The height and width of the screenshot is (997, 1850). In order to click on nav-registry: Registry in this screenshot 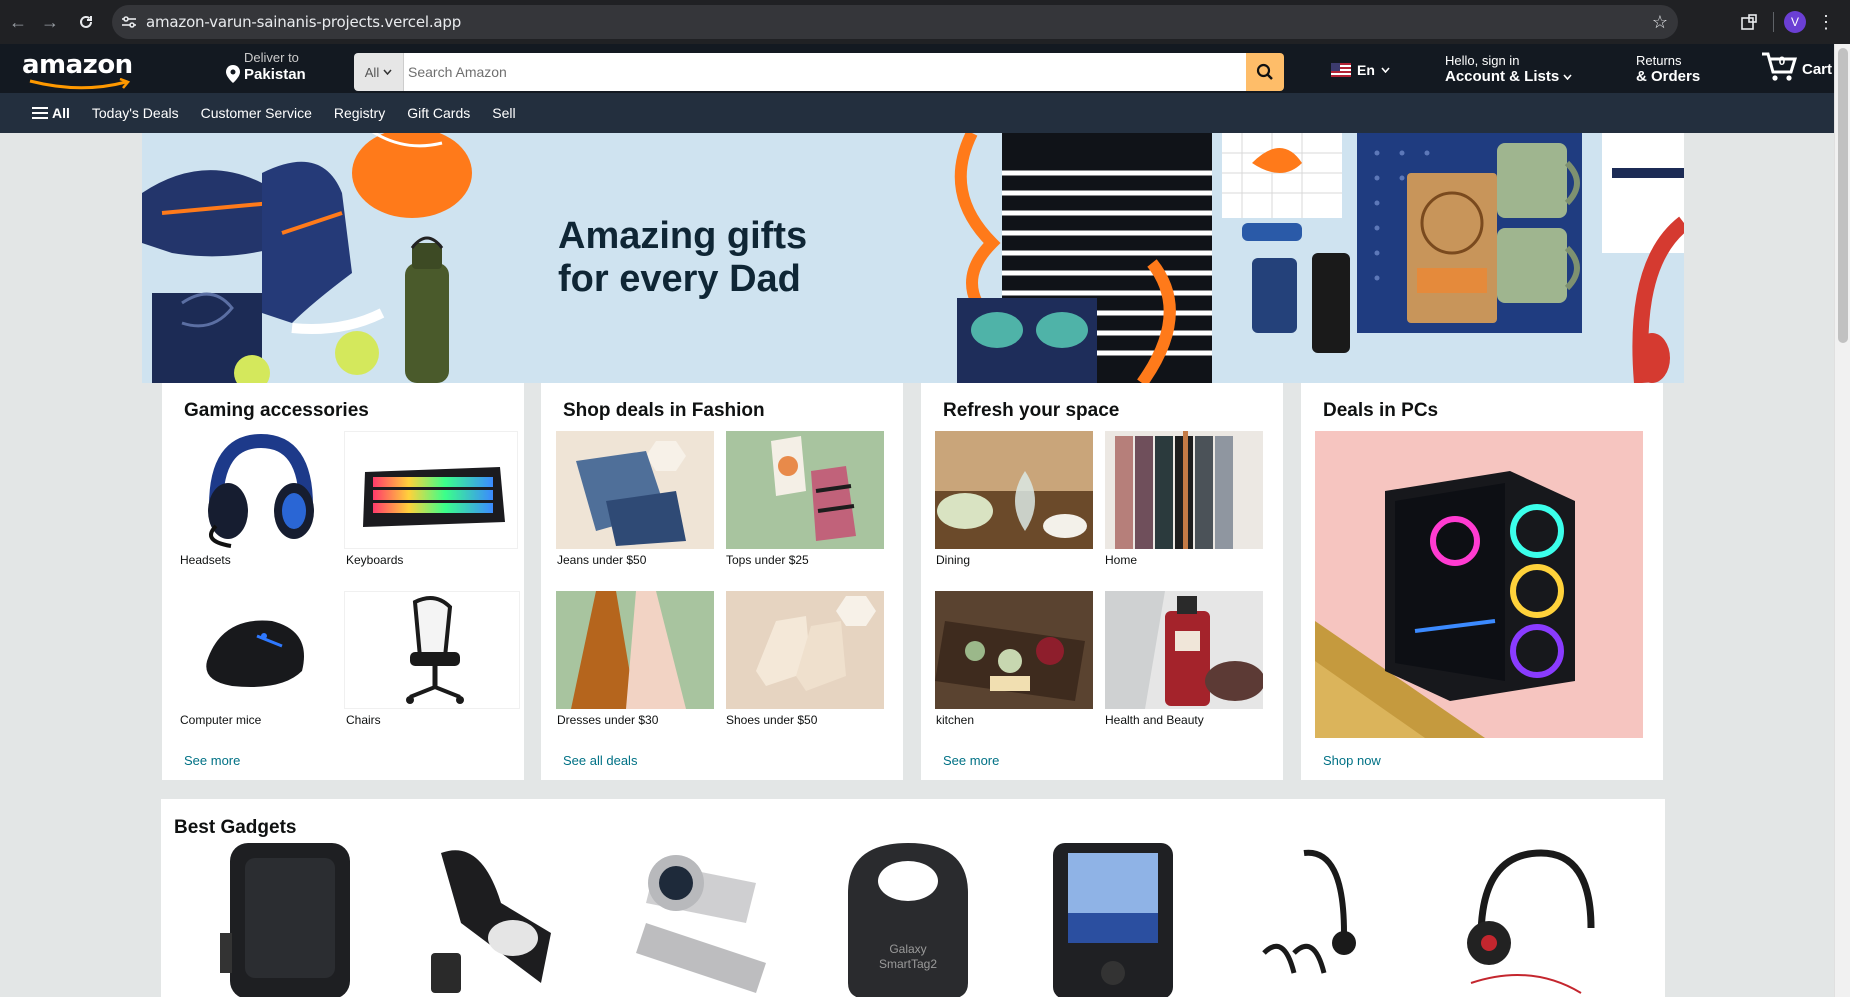, I will do `click(359, 113)`.